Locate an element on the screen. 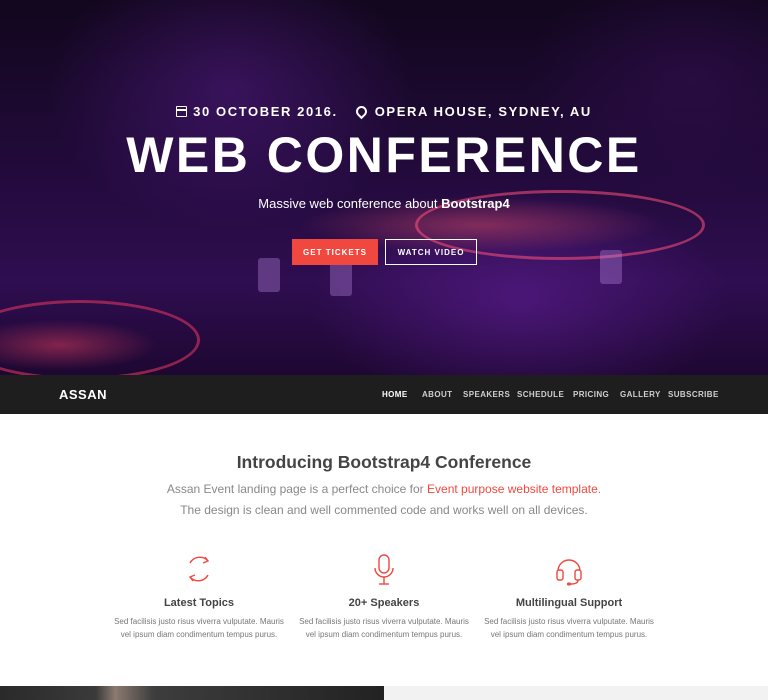 This screenshot has width=768, height=700. map-marker-icon is located at coordinates (361, 111).